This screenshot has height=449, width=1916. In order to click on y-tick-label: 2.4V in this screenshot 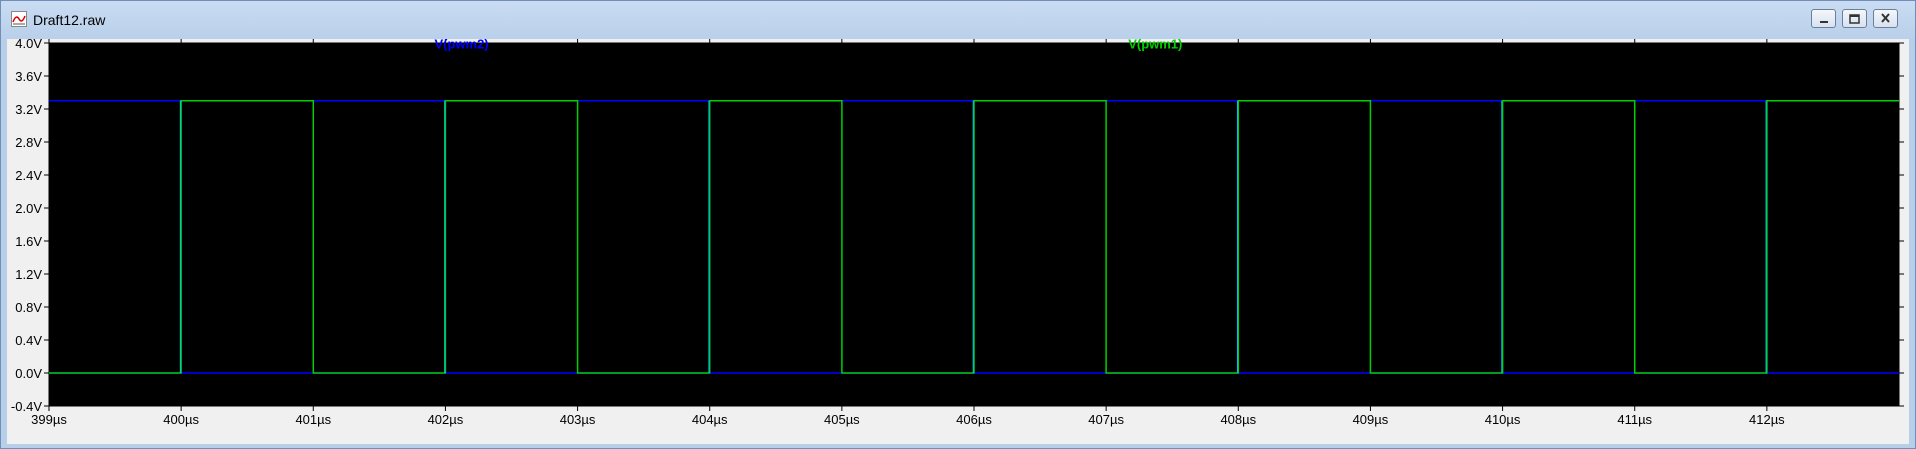, I will do `click(28, 175)`.